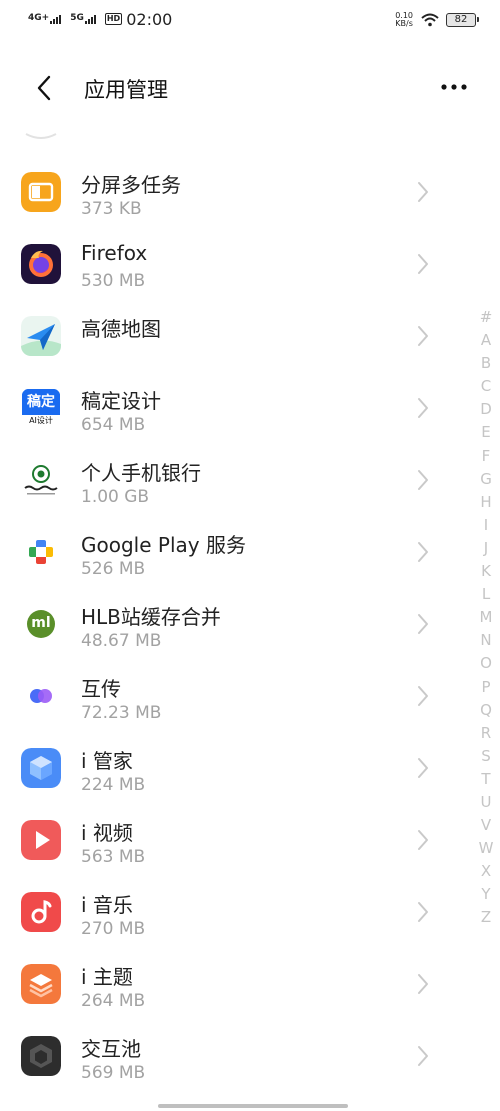  What do you see at coordinates (101, 689) in the screenshot?
I see `app-name: 互传` at bounding box center [101, 689].